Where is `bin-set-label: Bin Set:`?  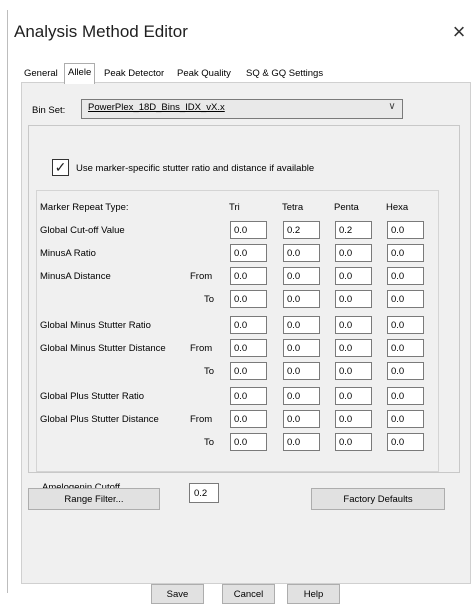 bin-set-label: Bin Set: is located at coordinates (49, 110).